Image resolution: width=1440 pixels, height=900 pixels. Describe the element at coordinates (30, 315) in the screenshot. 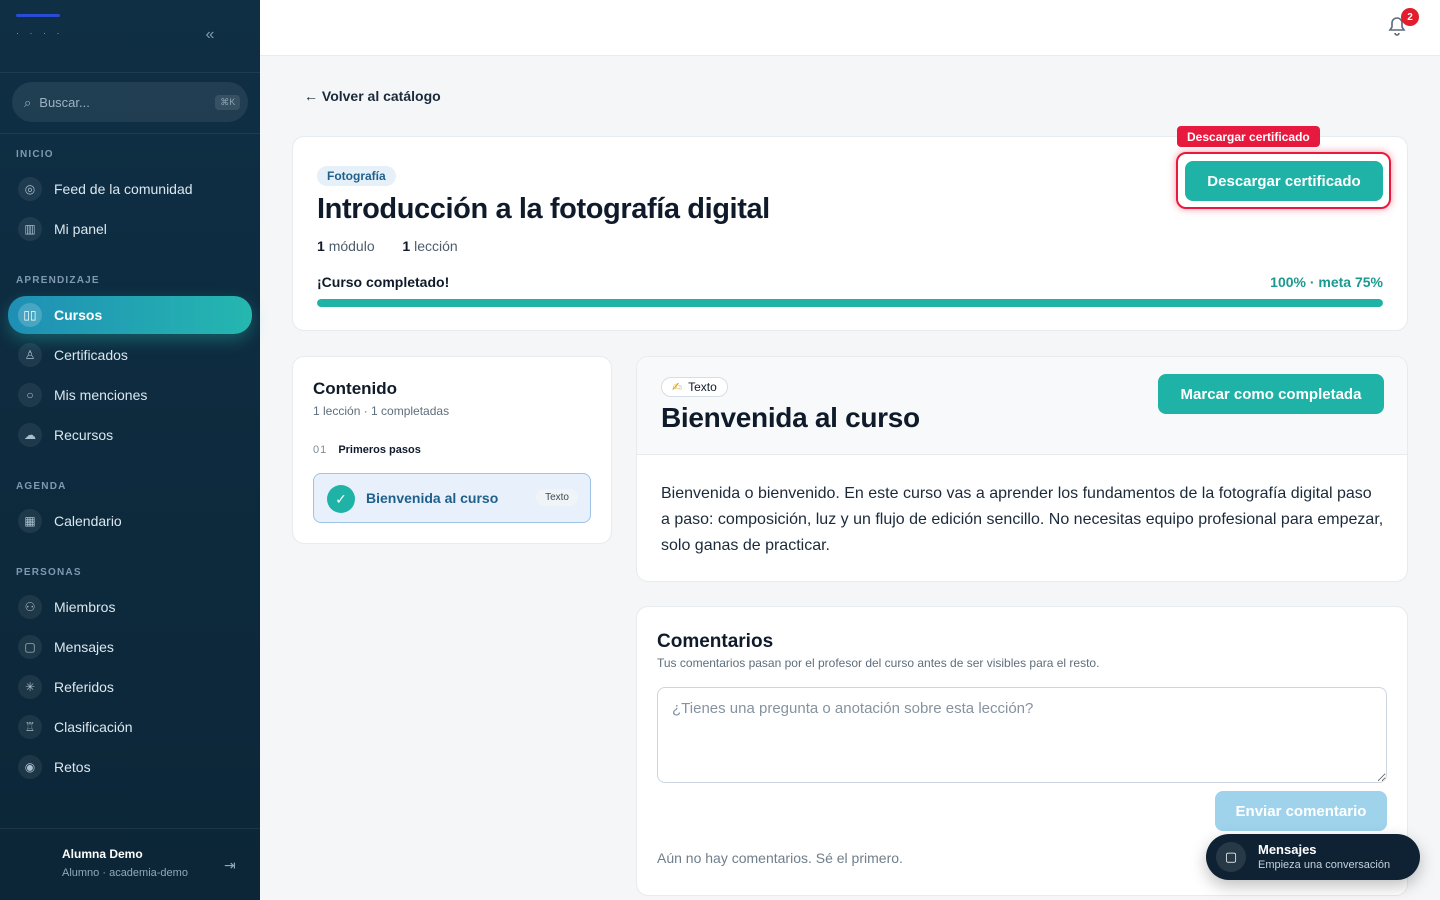

I see `book-icon: ▯▯` at that location.